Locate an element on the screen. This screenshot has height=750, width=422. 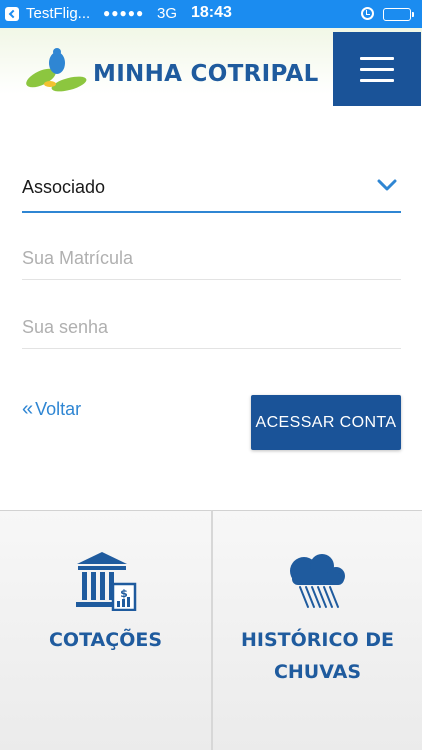
app-header: MINHA COTRIPAL is located at coordinates (211, 72).